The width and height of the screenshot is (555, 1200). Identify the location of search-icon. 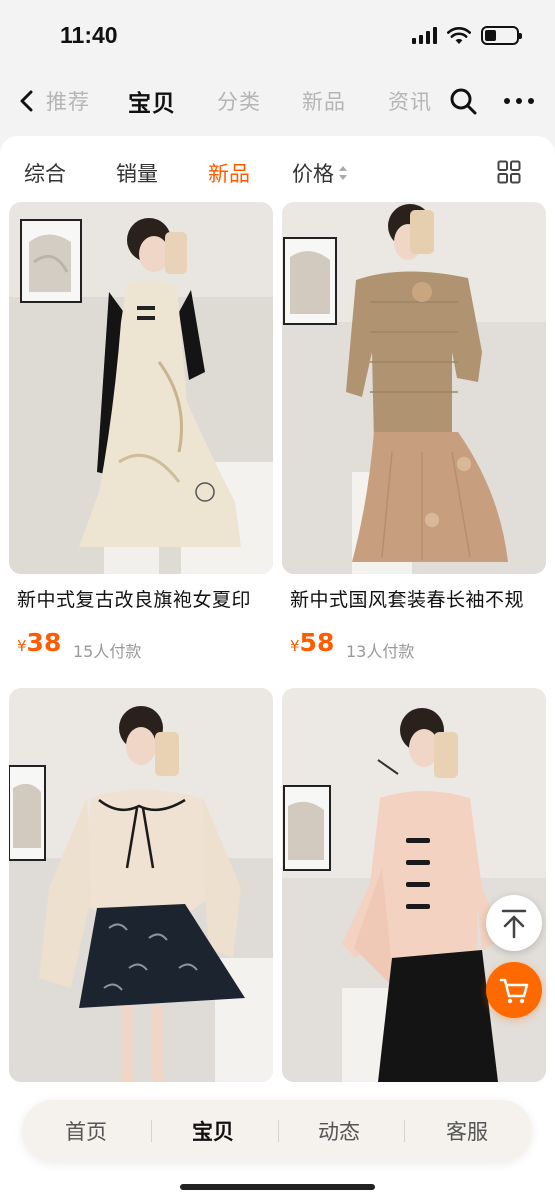
(463, 101).